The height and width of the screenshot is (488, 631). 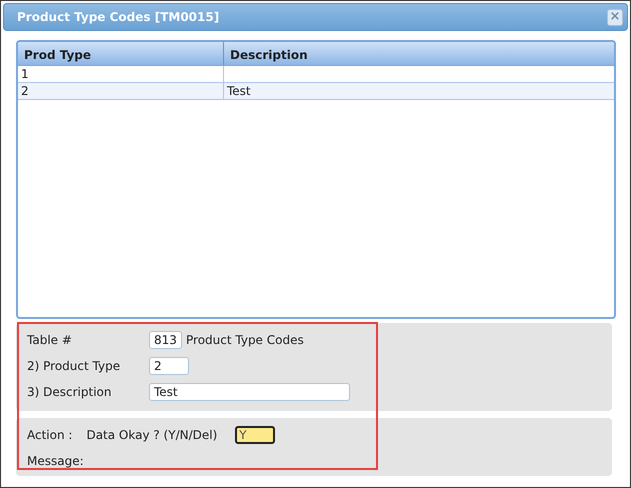 I want to click on column-header: Prod Type, so click(x=121, y=53).